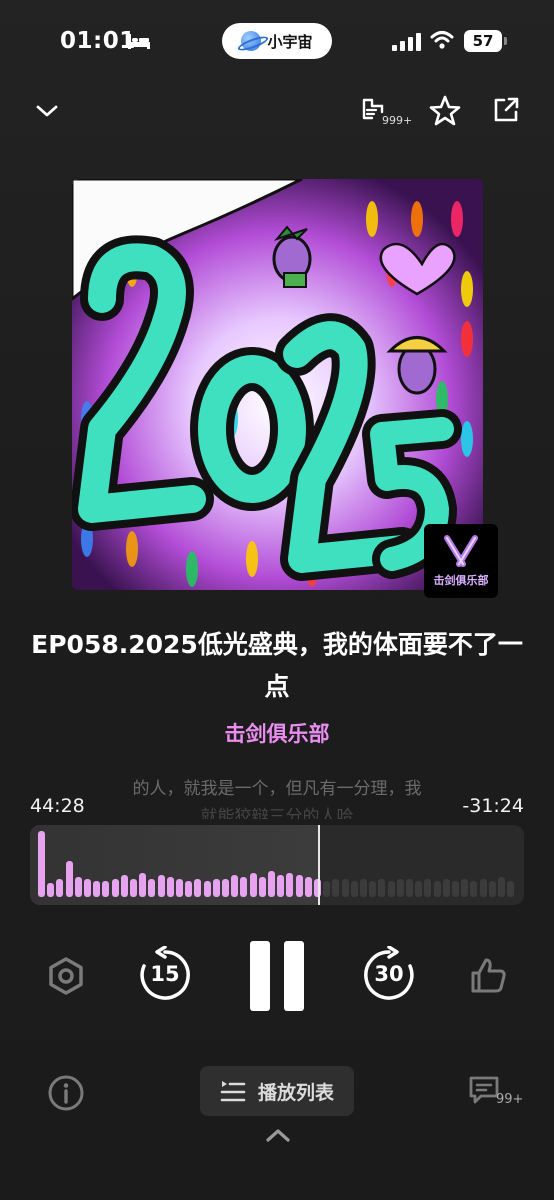 The image size is (554, 1200). What do you see at coordinates (277, 789) in the screenshot?
I see `transcript-line: 的人，就我是一个，但凡有一分理，我` at bounding box center [277, 789].